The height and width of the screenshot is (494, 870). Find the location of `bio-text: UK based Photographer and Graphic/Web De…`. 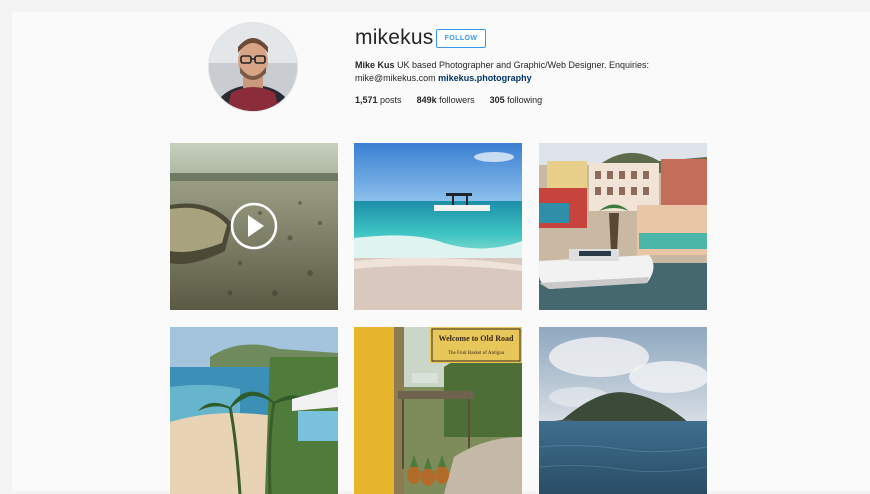

bio-text: UK based Photographer and Graphic/Web De… is located at coordinates (523, 65).